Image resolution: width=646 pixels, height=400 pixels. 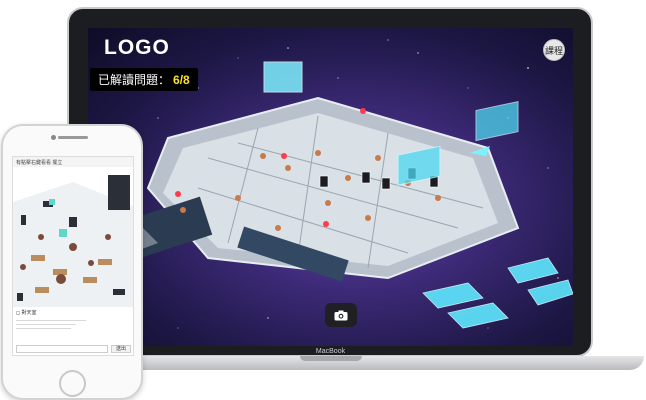 I want to click on phone-game-scene, so click(x=73, y=237).